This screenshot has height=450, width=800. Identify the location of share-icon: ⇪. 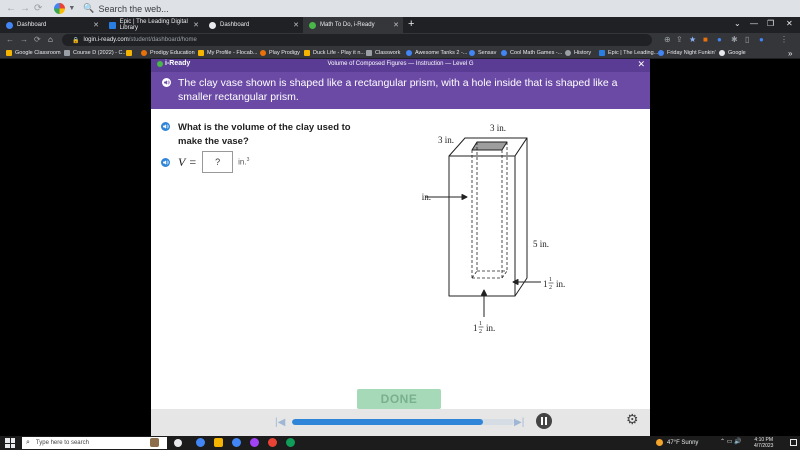
(679, 39).